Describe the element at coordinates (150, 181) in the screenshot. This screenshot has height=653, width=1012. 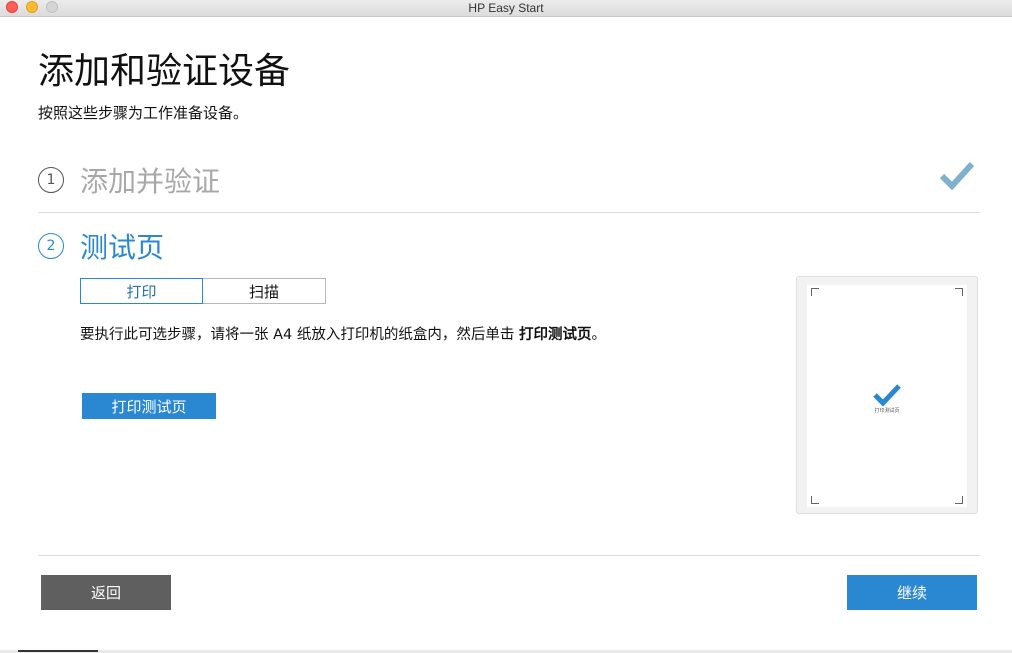
I see `step-label-add-verify: 添加并验证` at that location.